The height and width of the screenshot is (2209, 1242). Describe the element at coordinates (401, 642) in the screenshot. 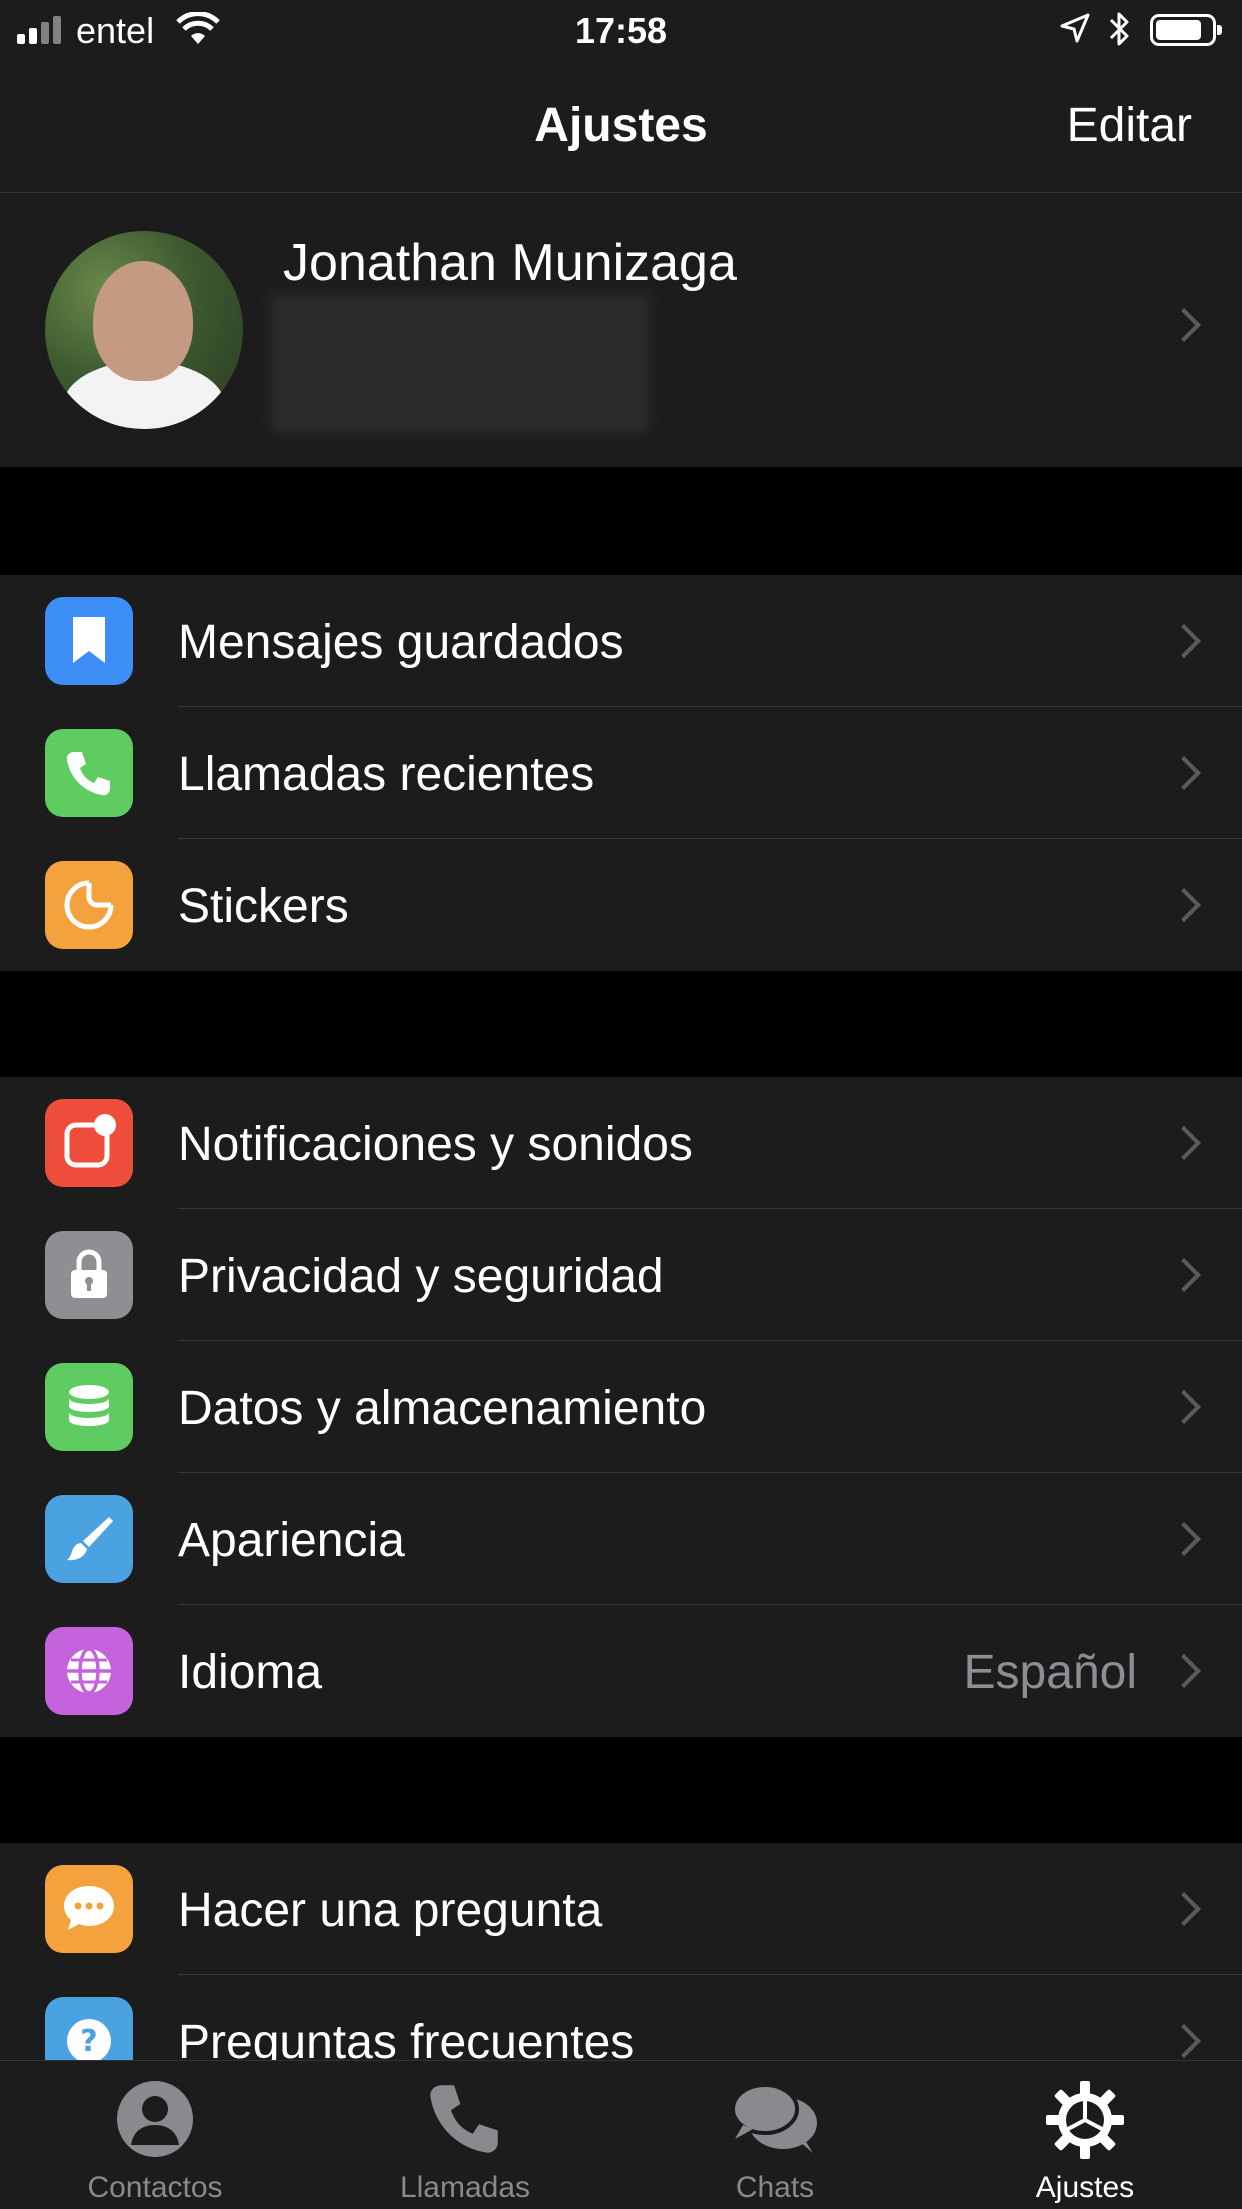

I see `row-label: Mensajes guardados` at that location.